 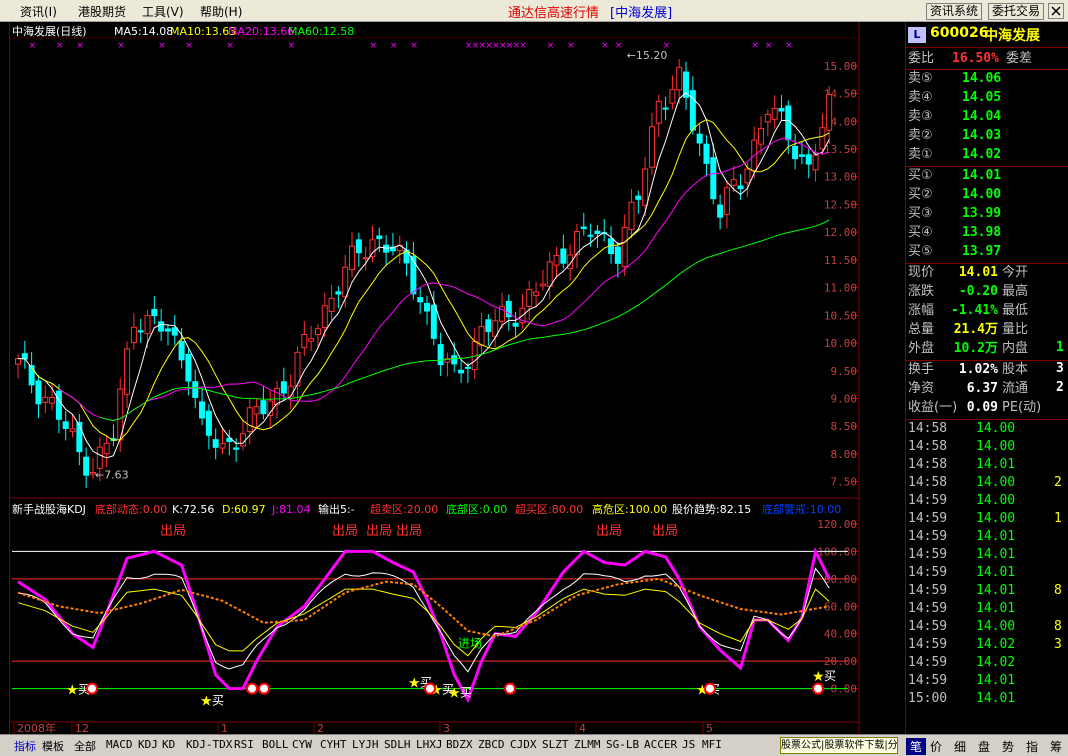 I want to click on tab-lyjh: LYJH, so click(x=365, y=744).